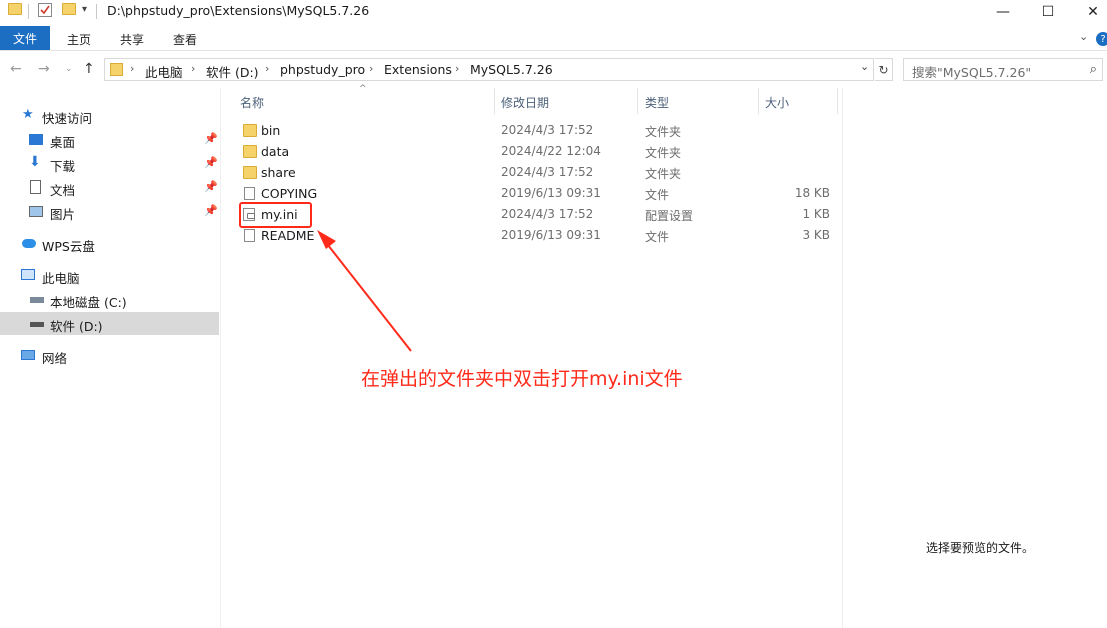 This screenshot has width=1107, height=628. What do you see at coordinates (842, 358) in the screenshot?
I see `preview-pane-divider` at bounding box center [842, 358].